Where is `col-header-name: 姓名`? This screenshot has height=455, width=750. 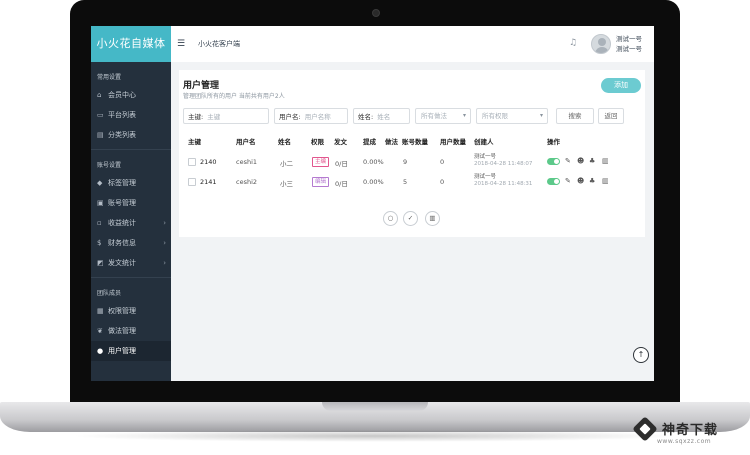
col-header-name: 姓名 is located at coordinates (284, 142).